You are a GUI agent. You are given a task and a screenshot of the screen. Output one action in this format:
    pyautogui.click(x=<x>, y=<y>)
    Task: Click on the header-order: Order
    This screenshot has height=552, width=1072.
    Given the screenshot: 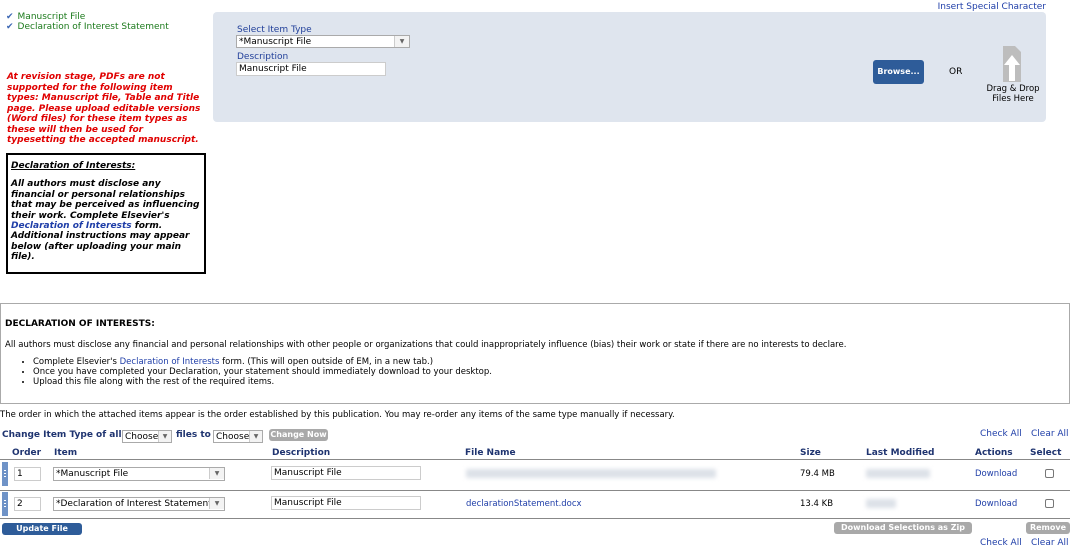 What is the action you would take?
    pyautogui.click(x=27, y=453)
    